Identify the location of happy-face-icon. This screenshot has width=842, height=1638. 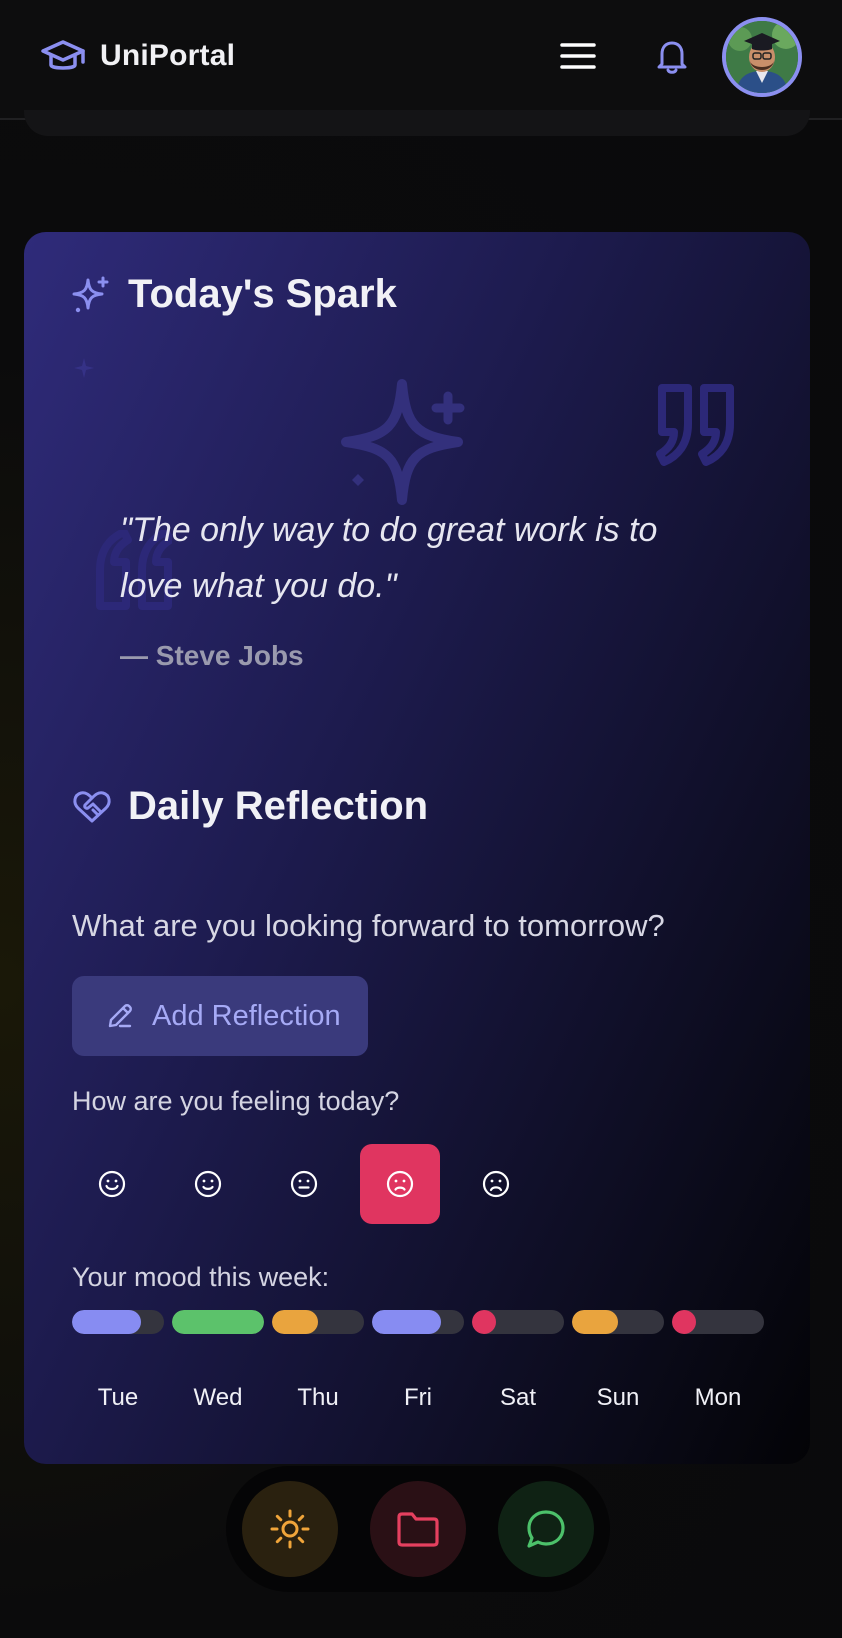
(208, 1184).